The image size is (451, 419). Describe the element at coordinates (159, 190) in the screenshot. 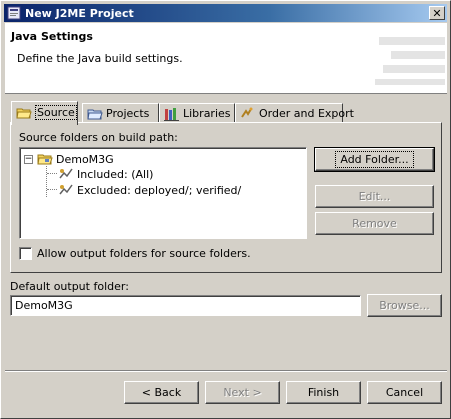

I see `tree-item-label: Excluded: deployed/; verified/` at that location.